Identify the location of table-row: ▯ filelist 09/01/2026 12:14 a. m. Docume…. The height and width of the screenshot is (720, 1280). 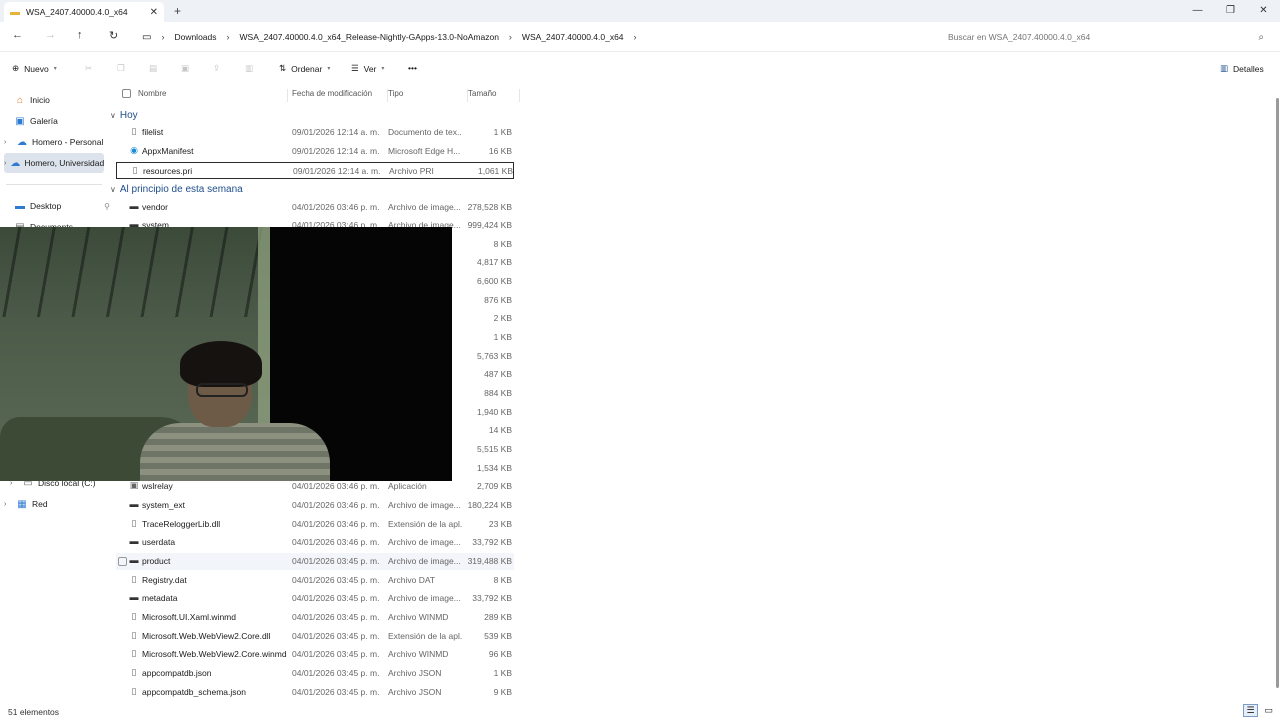
(315, 132).